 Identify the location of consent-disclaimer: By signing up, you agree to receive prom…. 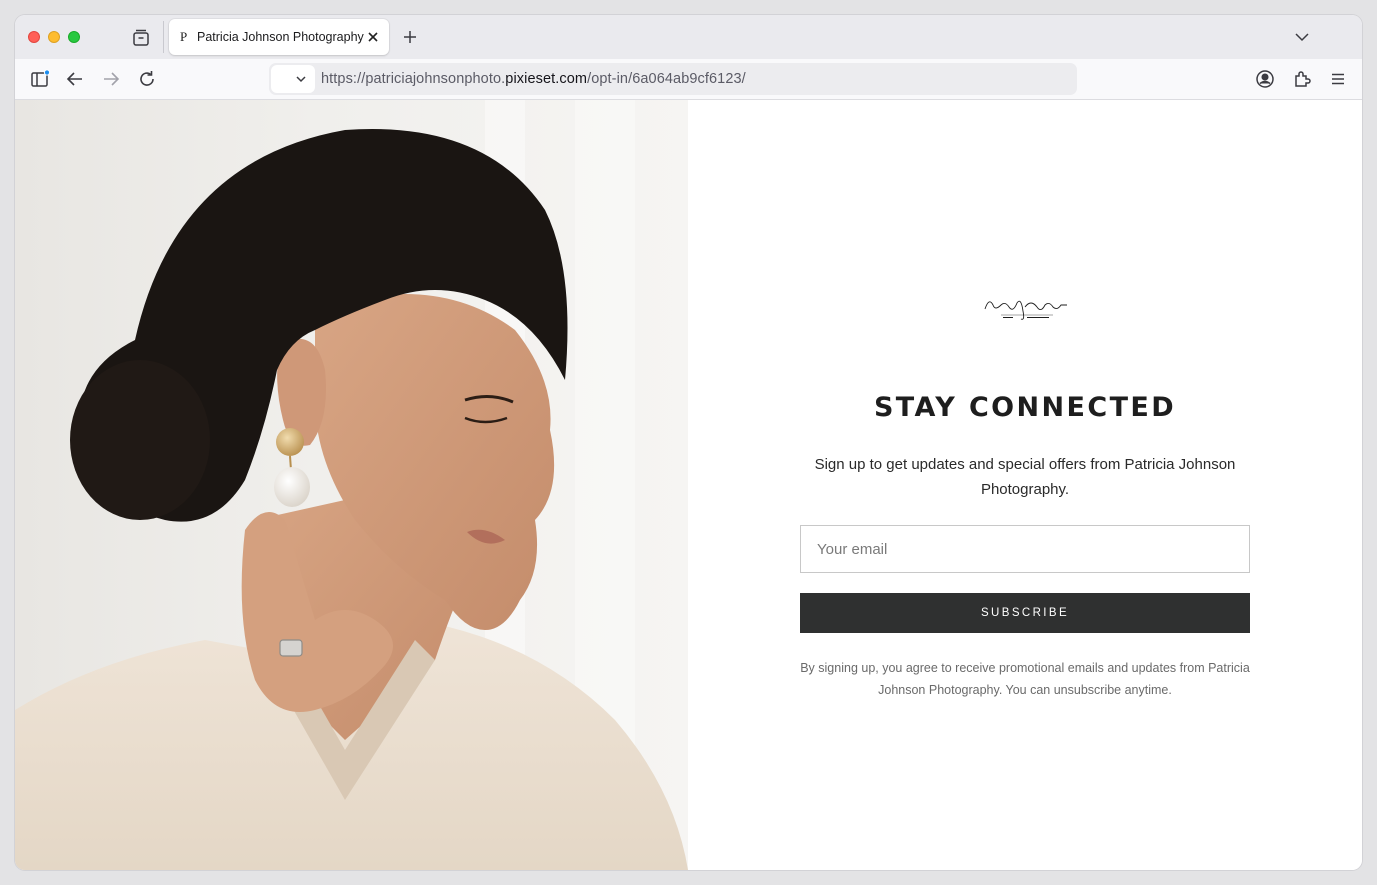
(1025, 679).